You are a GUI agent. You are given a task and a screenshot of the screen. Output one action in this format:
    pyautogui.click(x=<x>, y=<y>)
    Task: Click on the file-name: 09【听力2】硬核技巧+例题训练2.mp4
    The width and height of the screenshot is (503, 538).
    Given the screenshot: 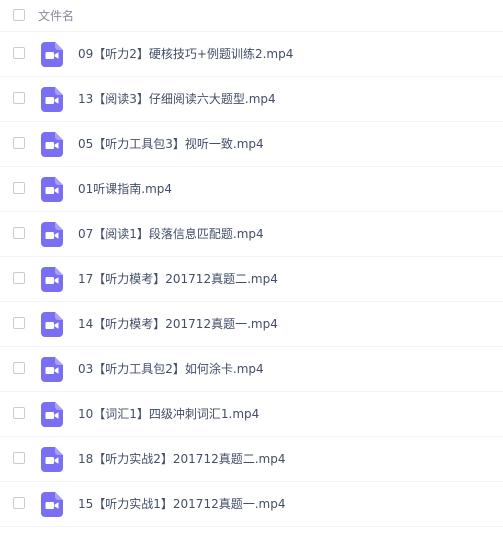 What is the action you would take?
    pyautogui.click(x=185, y=54)
    